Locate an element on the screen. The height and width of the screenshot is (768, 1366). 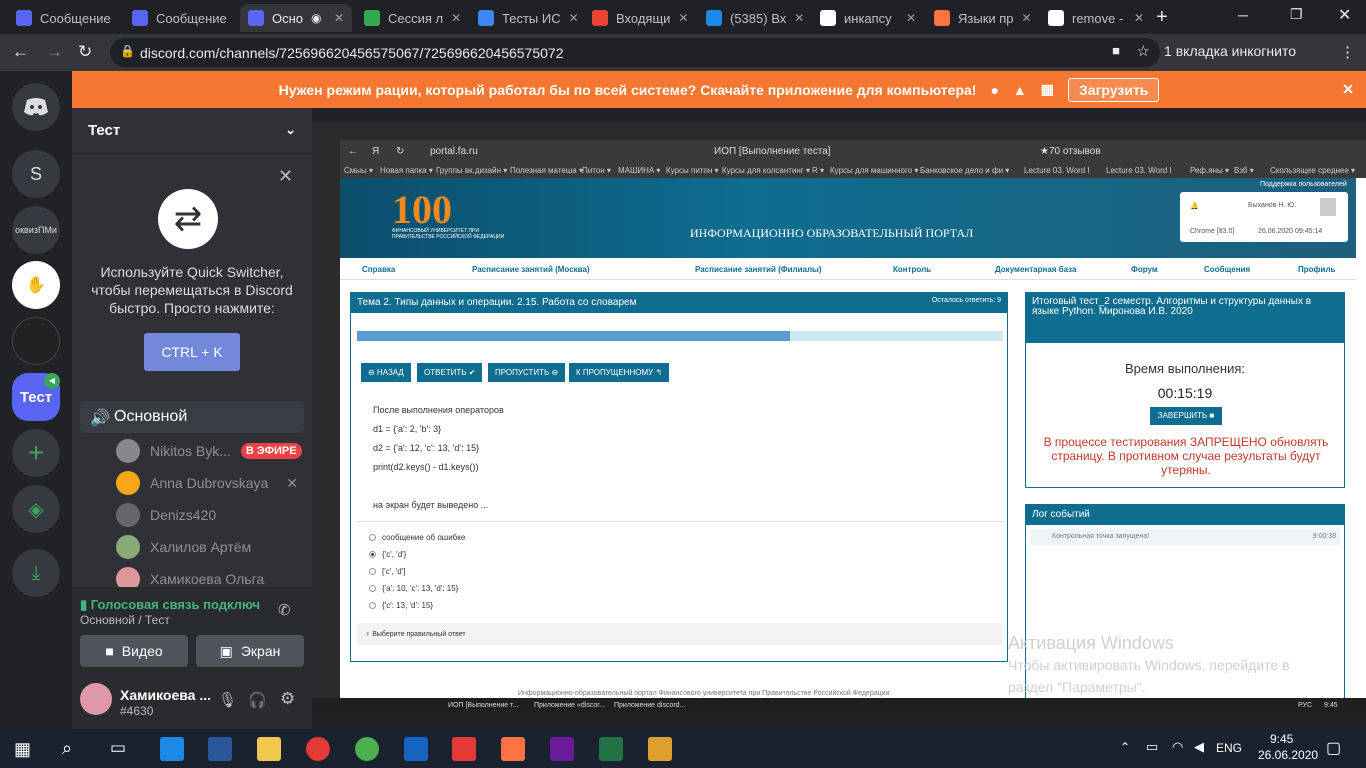
ctrl-k-button: CTRL + K is located at coordinates (192, 352).